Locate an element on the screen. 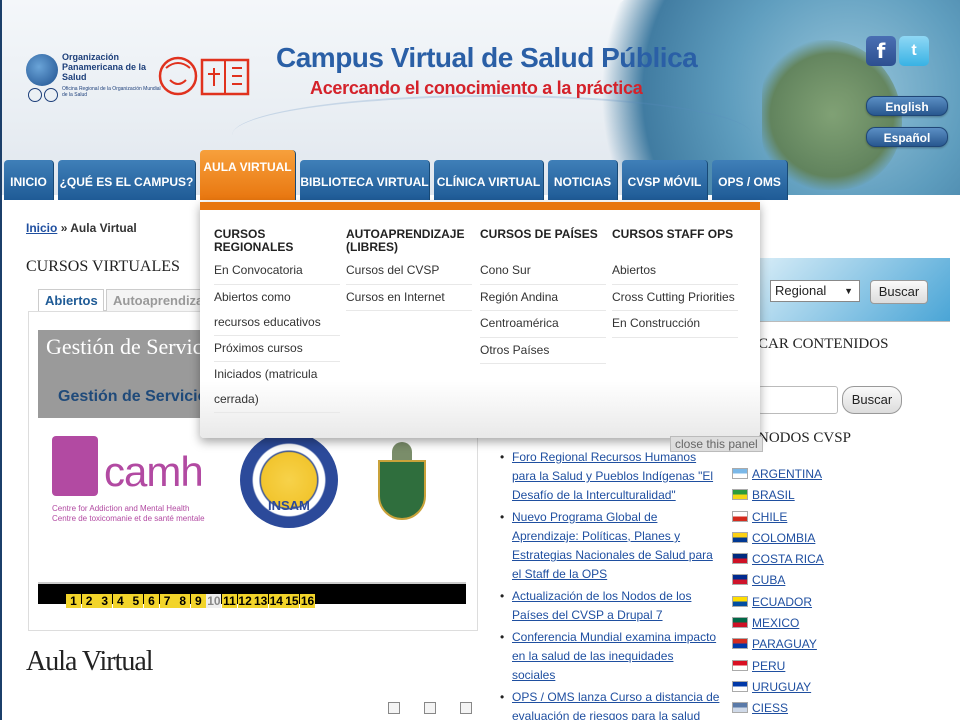 This screenshot has width=960, height=720. pdf-icon is located at coordinates (466, 708).